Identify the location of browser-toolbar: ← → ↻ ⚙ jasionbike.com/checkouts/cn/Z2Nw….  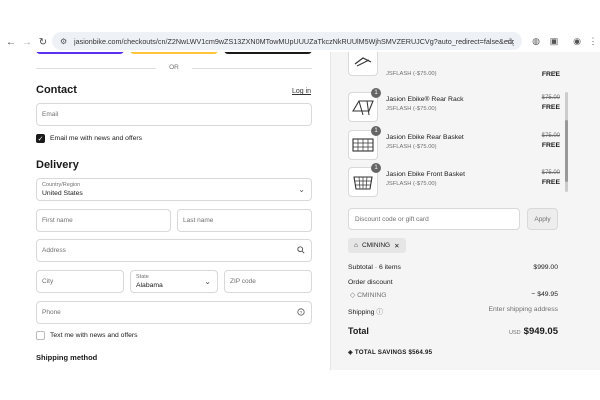
(300, 25).